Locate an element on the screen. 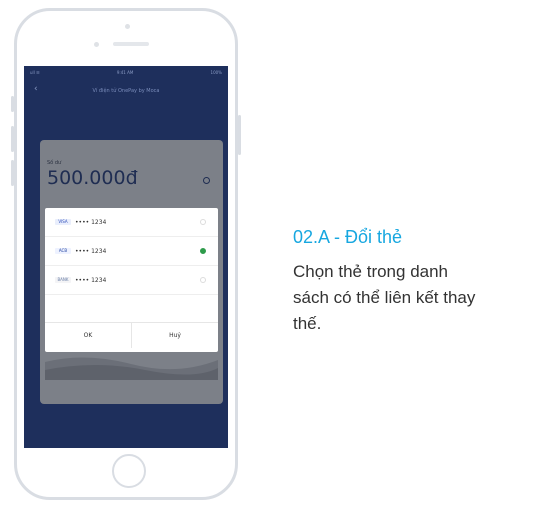 This screenshot has width=552, height=514. status-bar: ull ☰ 9:41 AM 100% is located at coordinates (126, 72).